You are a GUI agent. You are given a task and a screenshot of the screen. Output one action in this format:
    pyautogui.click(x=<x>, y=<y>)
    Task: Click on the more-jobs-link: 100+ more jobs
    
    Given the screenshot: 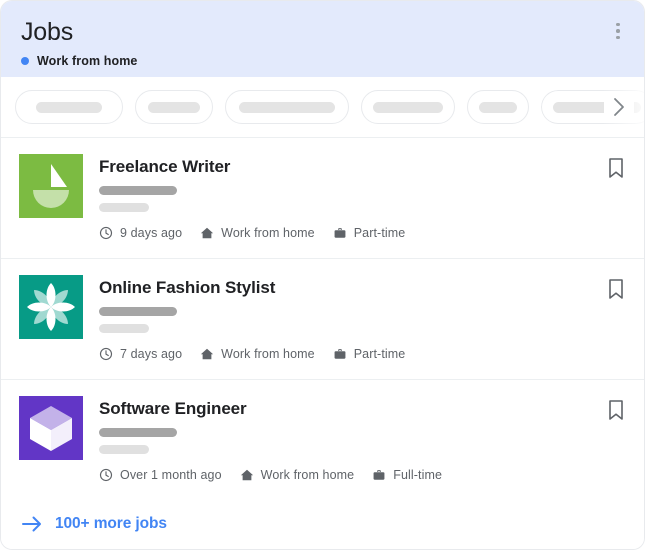 What is the action you would take?
    pyautogui.click(x=322, y=523)
    